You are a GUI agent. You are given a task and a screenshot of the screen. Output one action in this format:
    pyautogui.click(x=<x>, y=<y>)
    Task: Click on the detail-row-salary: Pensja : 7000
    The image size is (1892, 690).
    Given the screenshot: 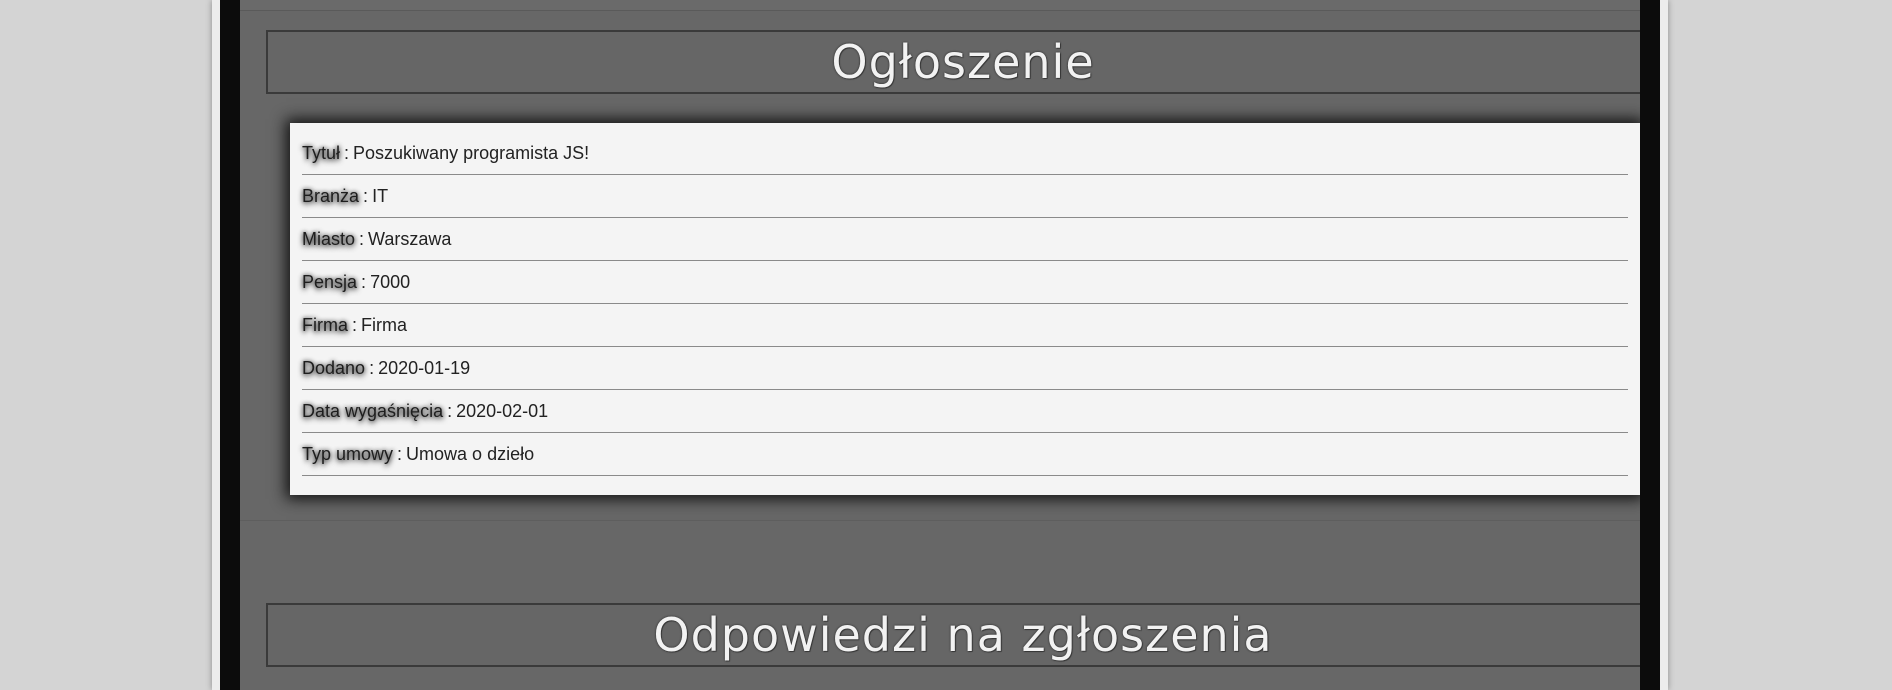 What is the action you would take?
    pyautogui.click(x=965, y=283)
    